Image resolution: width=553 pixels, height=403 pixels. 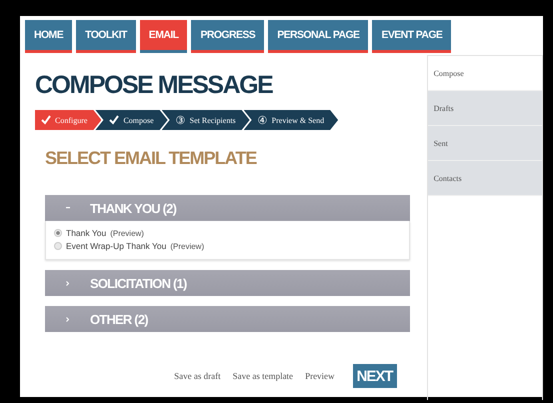 I want to click on nav-tab: PERSONAL PAGE, so click(x=318, y=36).